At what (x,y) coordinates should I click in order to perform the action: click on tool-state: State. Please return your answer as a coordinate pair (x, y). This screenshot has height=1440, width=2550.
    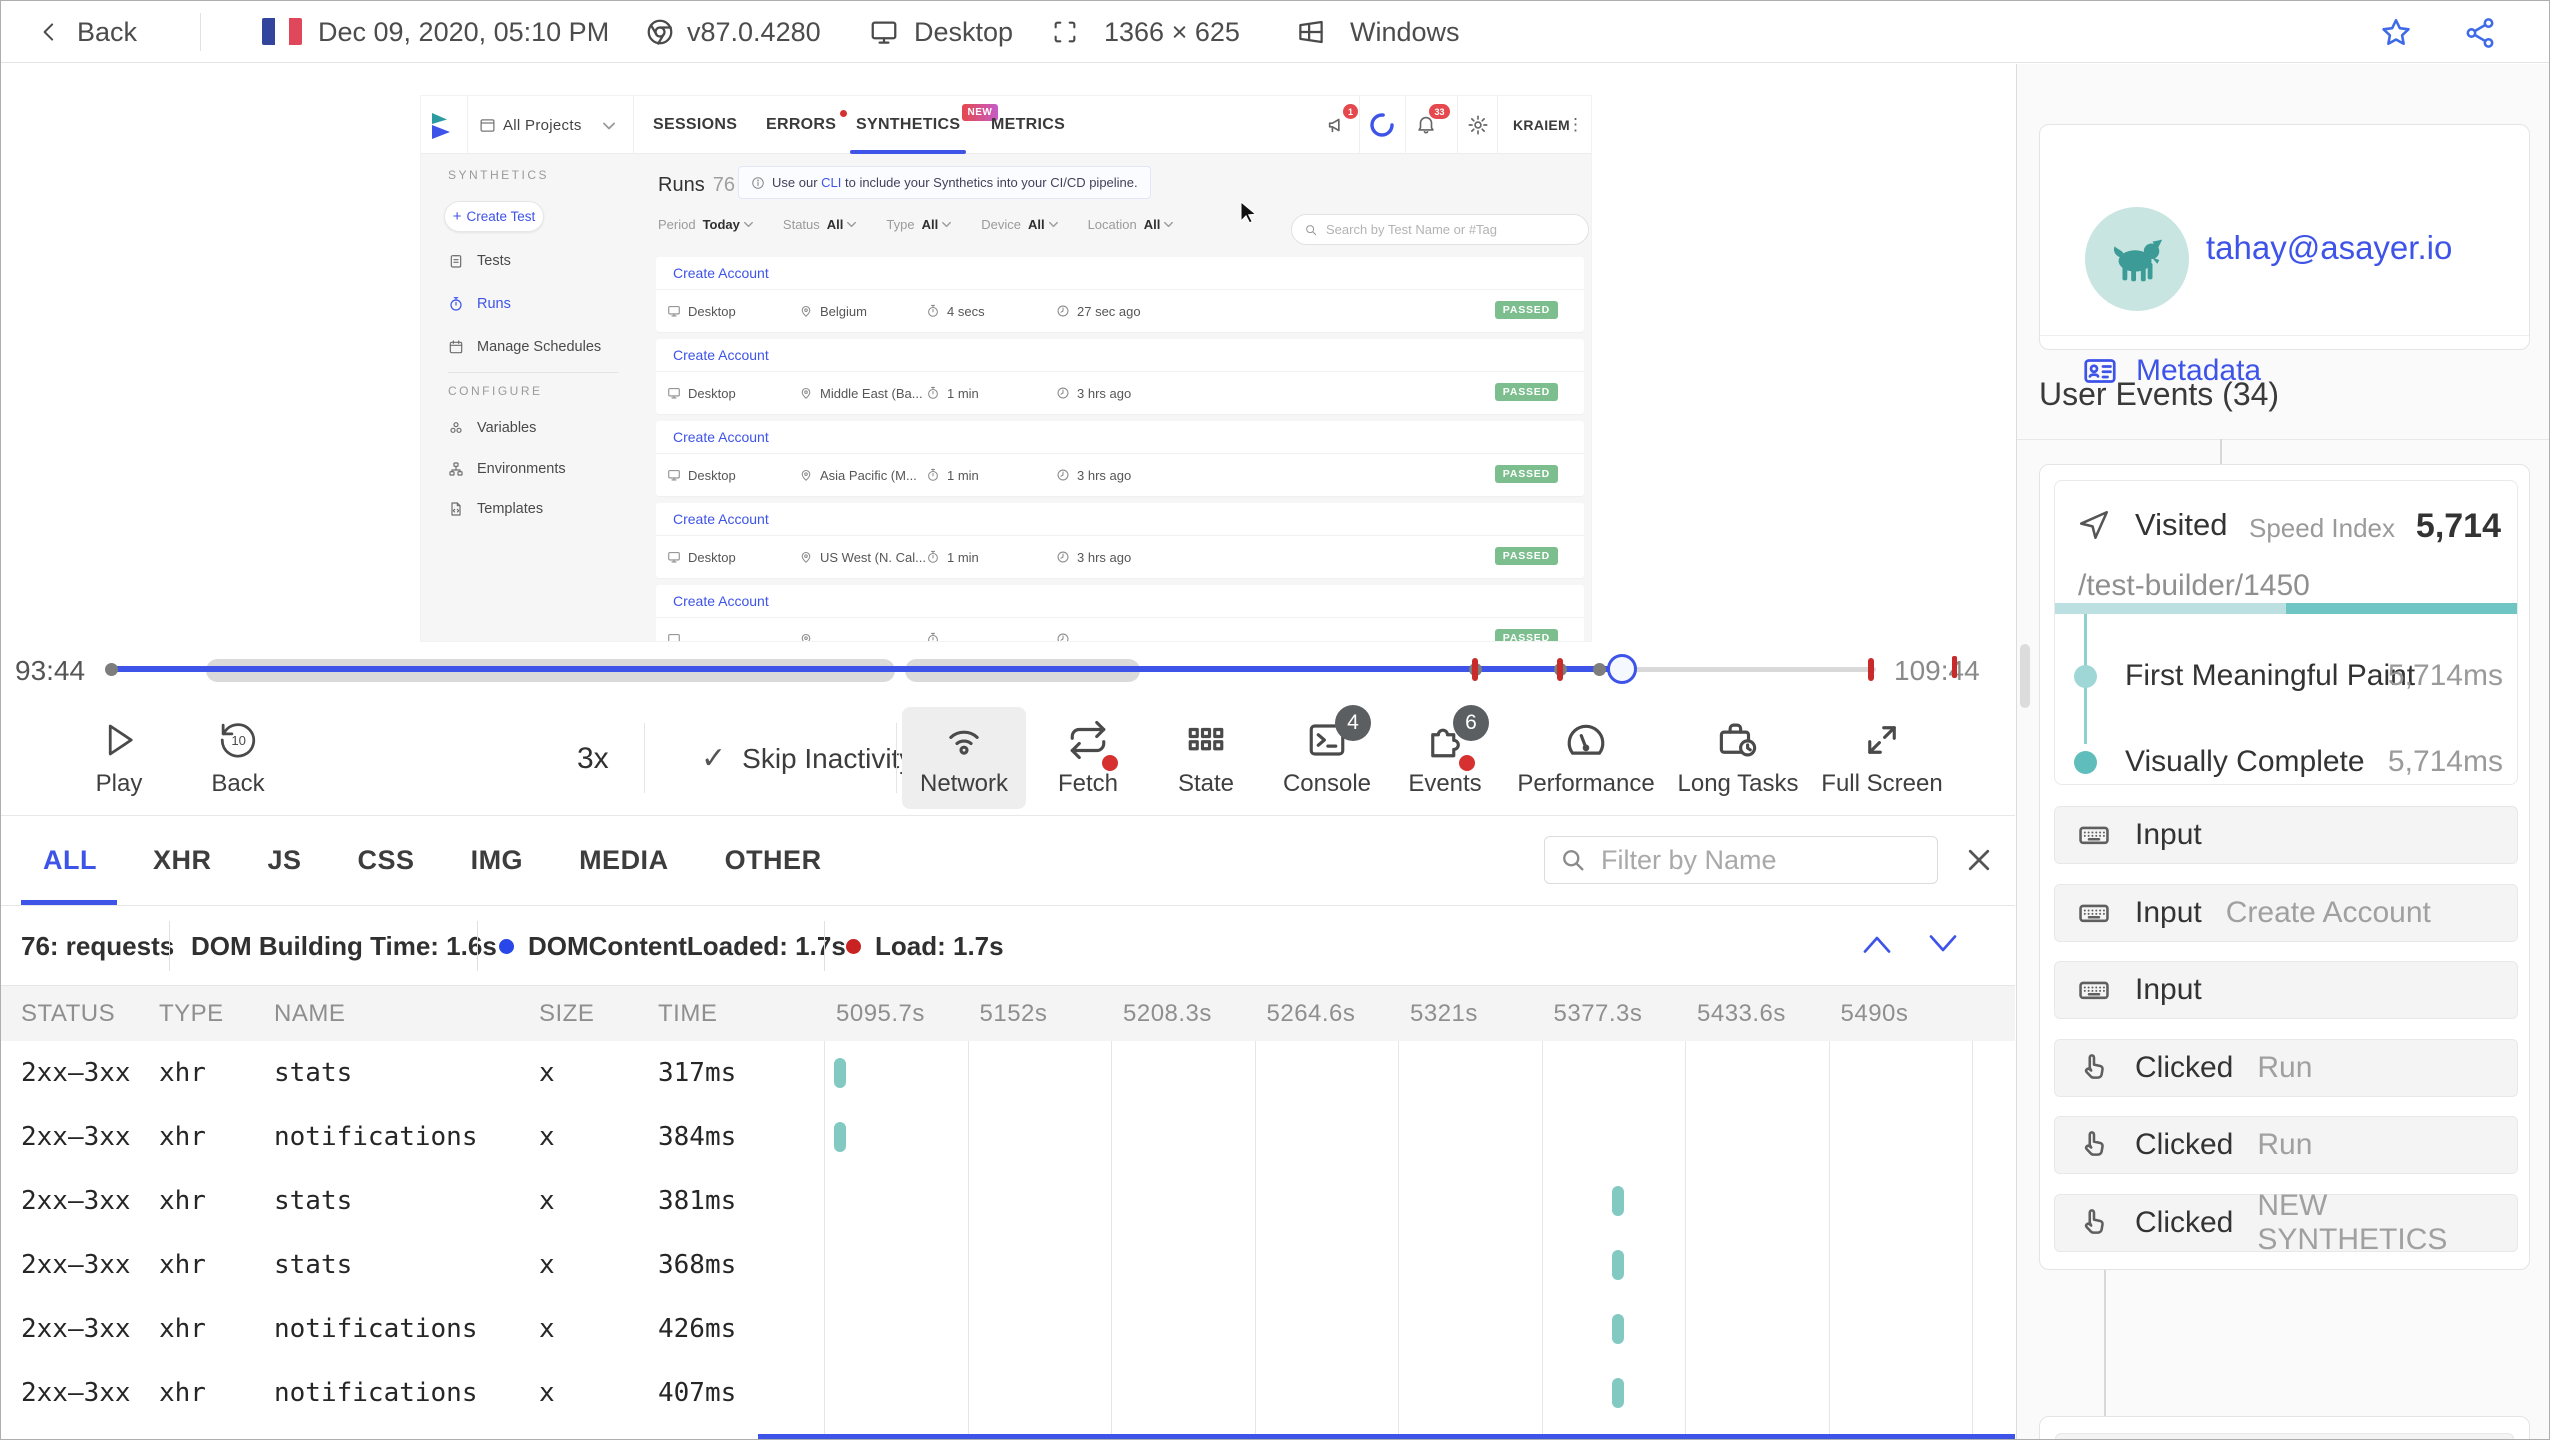
    Looking at the image, I should click on (1206, 758).